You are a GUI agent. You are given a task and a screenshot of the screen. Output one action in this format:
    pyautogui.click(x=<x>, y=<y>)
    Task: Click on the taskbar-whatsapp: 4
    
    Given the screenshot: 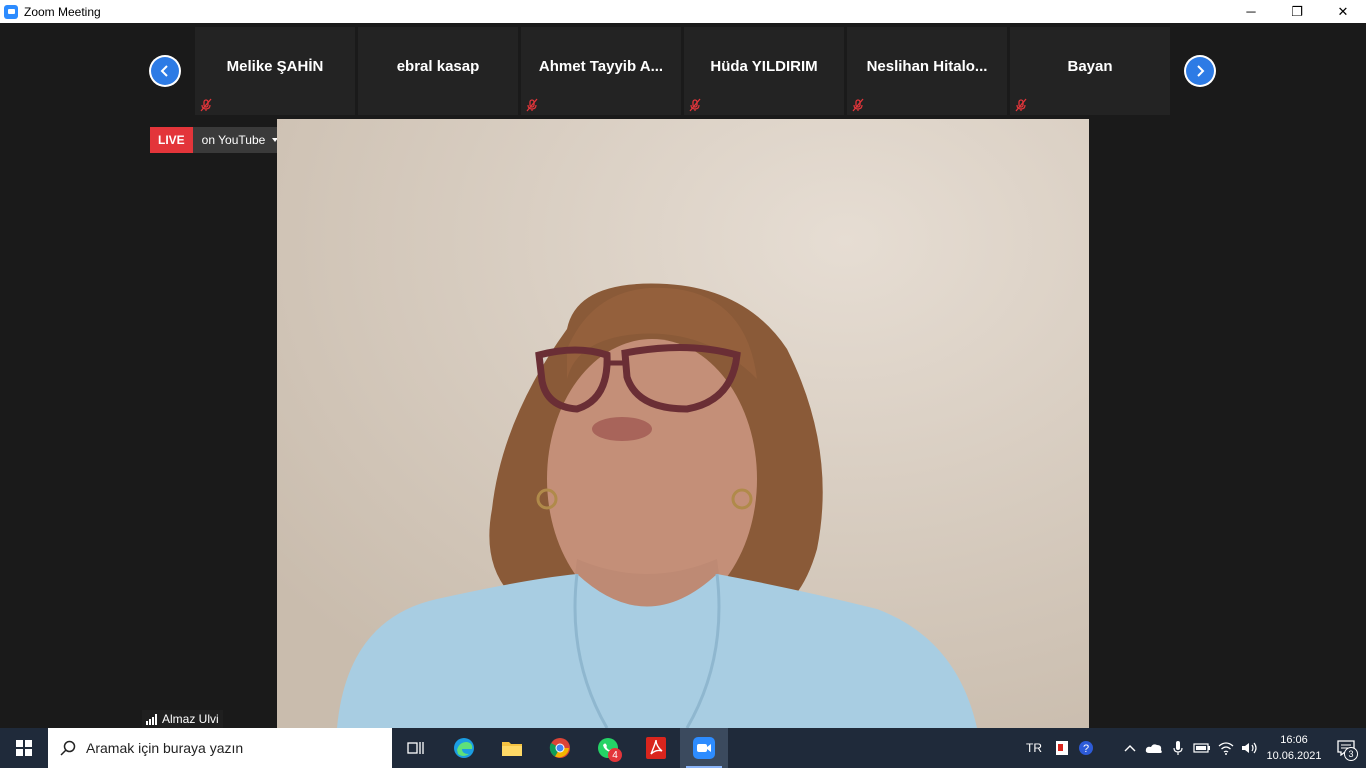 What is the action you would take?
    pyautogui.click(x=608, y=748)
    